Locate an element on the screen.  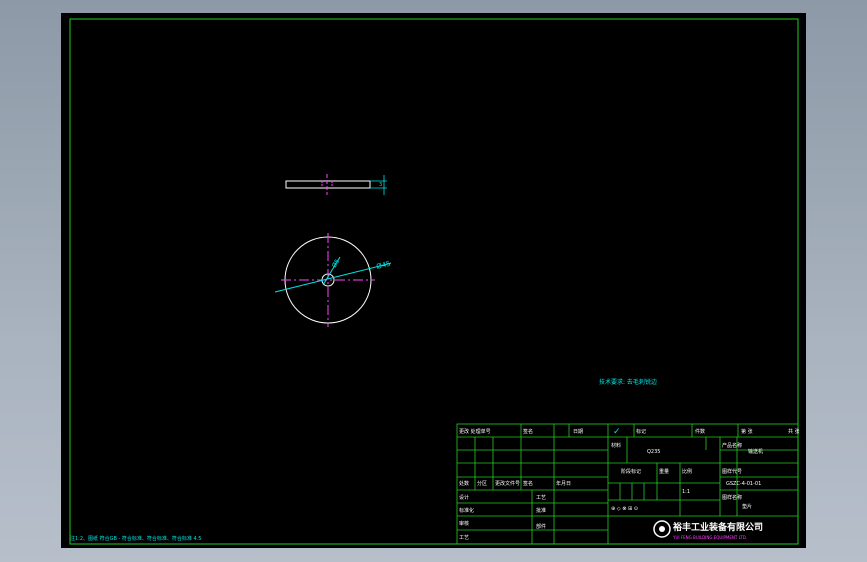
cell-sign: 签名 is located at coordinates (528, 431).